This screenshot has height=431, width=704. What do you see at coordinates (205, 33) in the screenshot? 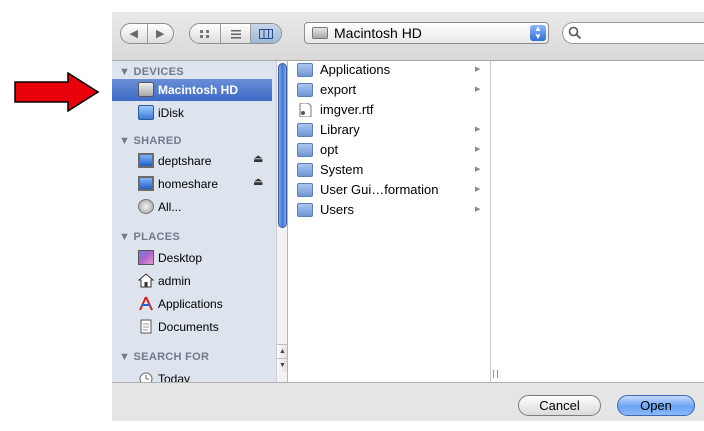
I see `icon-view-icon` at bounding box center [205, 33].